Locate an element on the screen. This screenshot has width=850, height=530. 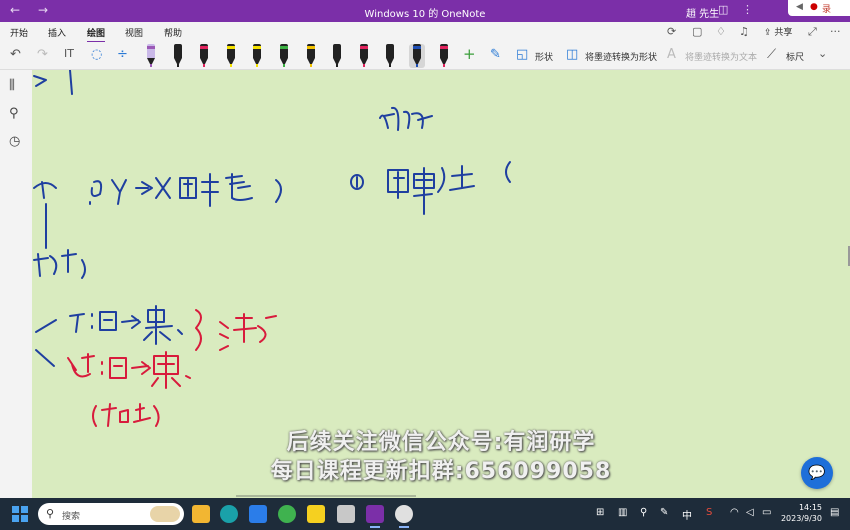
ink-to-shape-icon: ◫ is located at coordinates (572, 54).